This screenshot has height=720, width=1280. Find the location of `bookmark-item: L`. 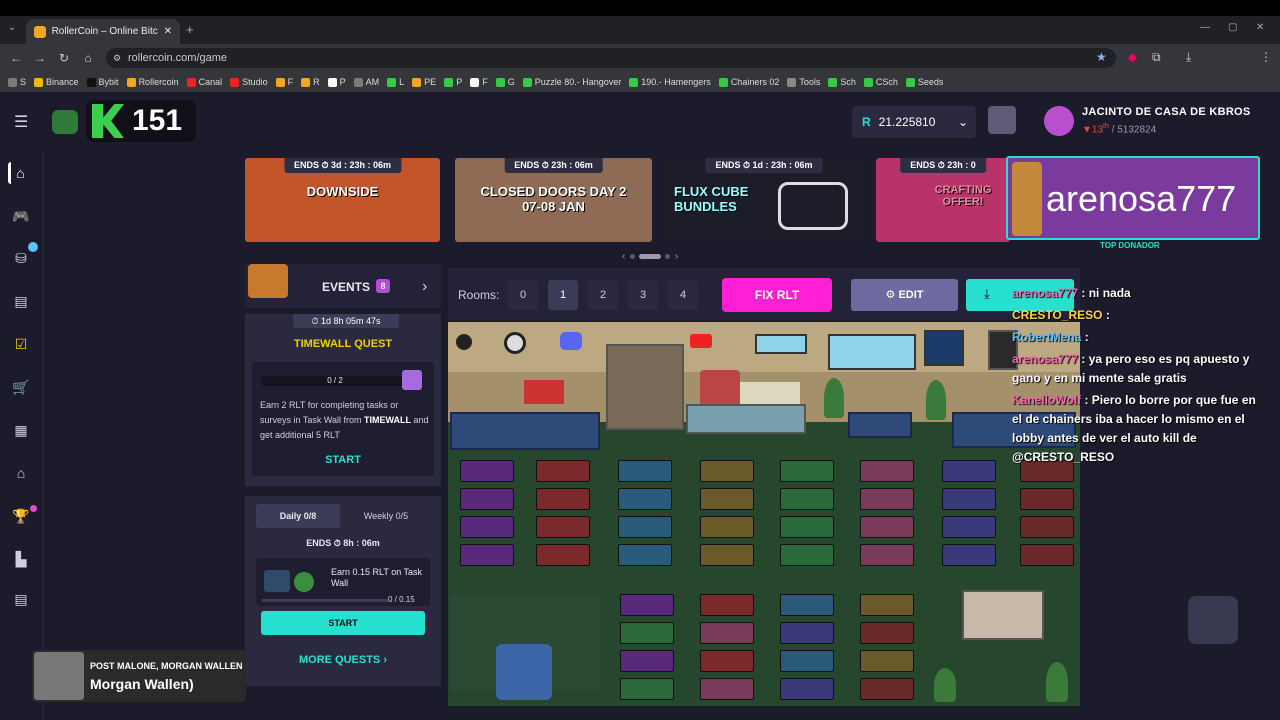

bookmark-item: L is located at coordinates (395, 82).